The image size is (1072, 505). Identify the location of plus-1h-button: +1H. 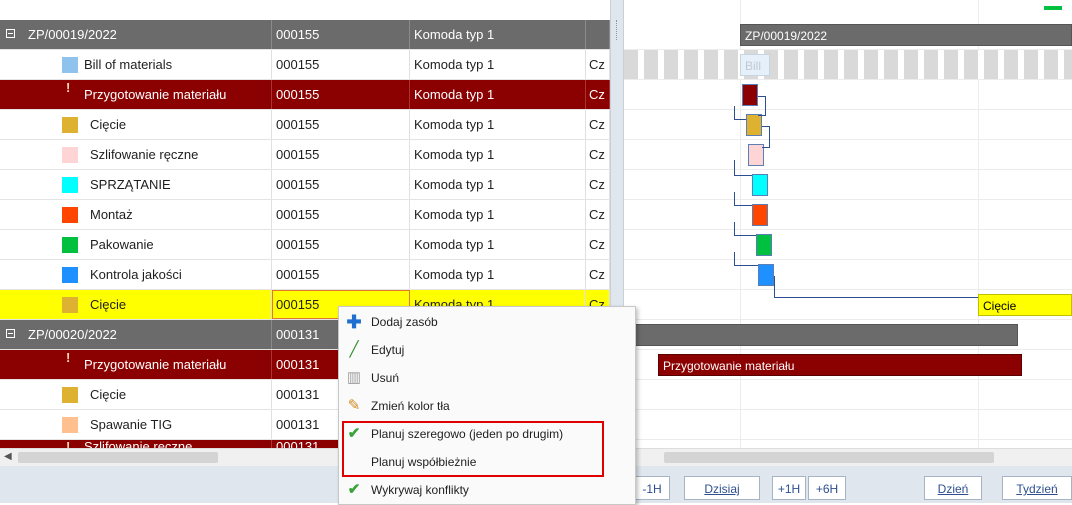
(789, 488).